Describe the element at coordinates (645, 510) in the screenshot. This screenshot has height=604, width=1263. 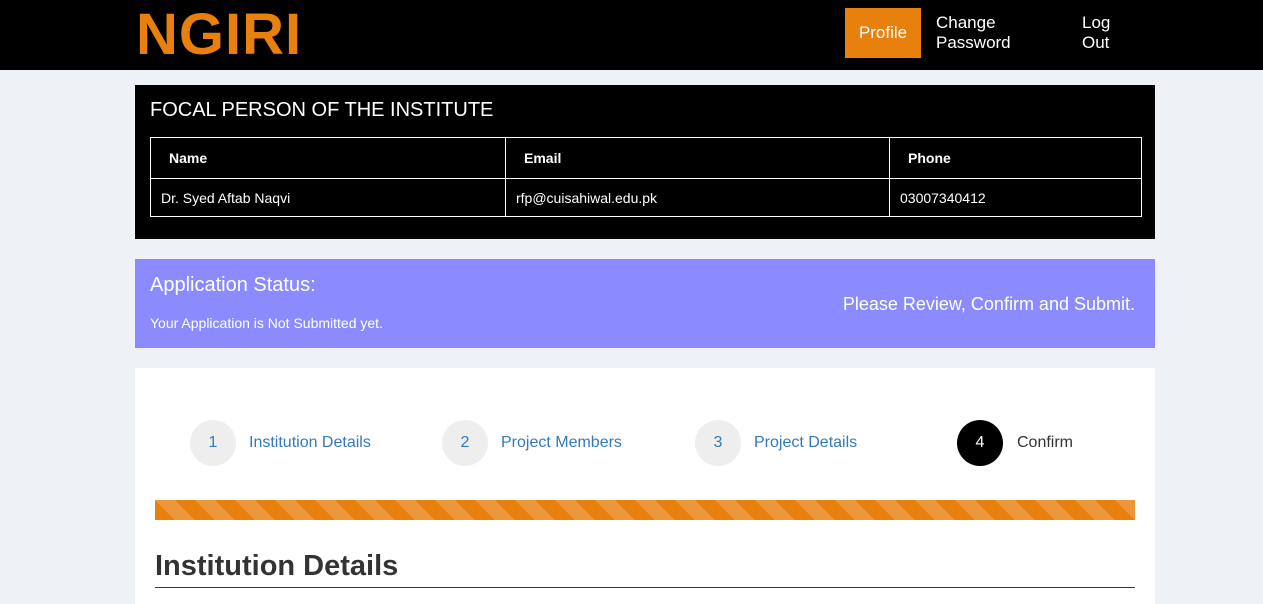
I see `wizard-progress-bar` at that location.